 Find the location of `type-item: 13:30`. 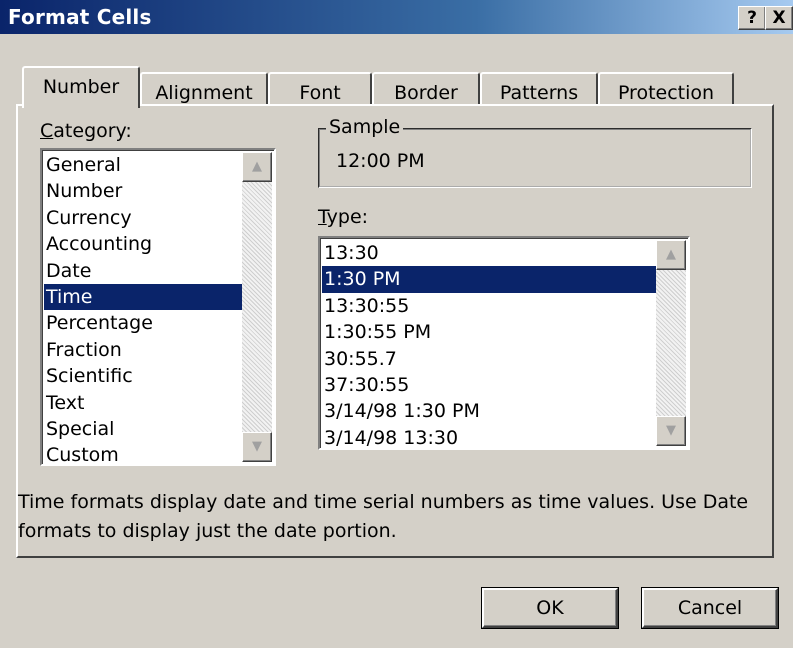

type-item: 13:30 is located at coordinates (489, 253).